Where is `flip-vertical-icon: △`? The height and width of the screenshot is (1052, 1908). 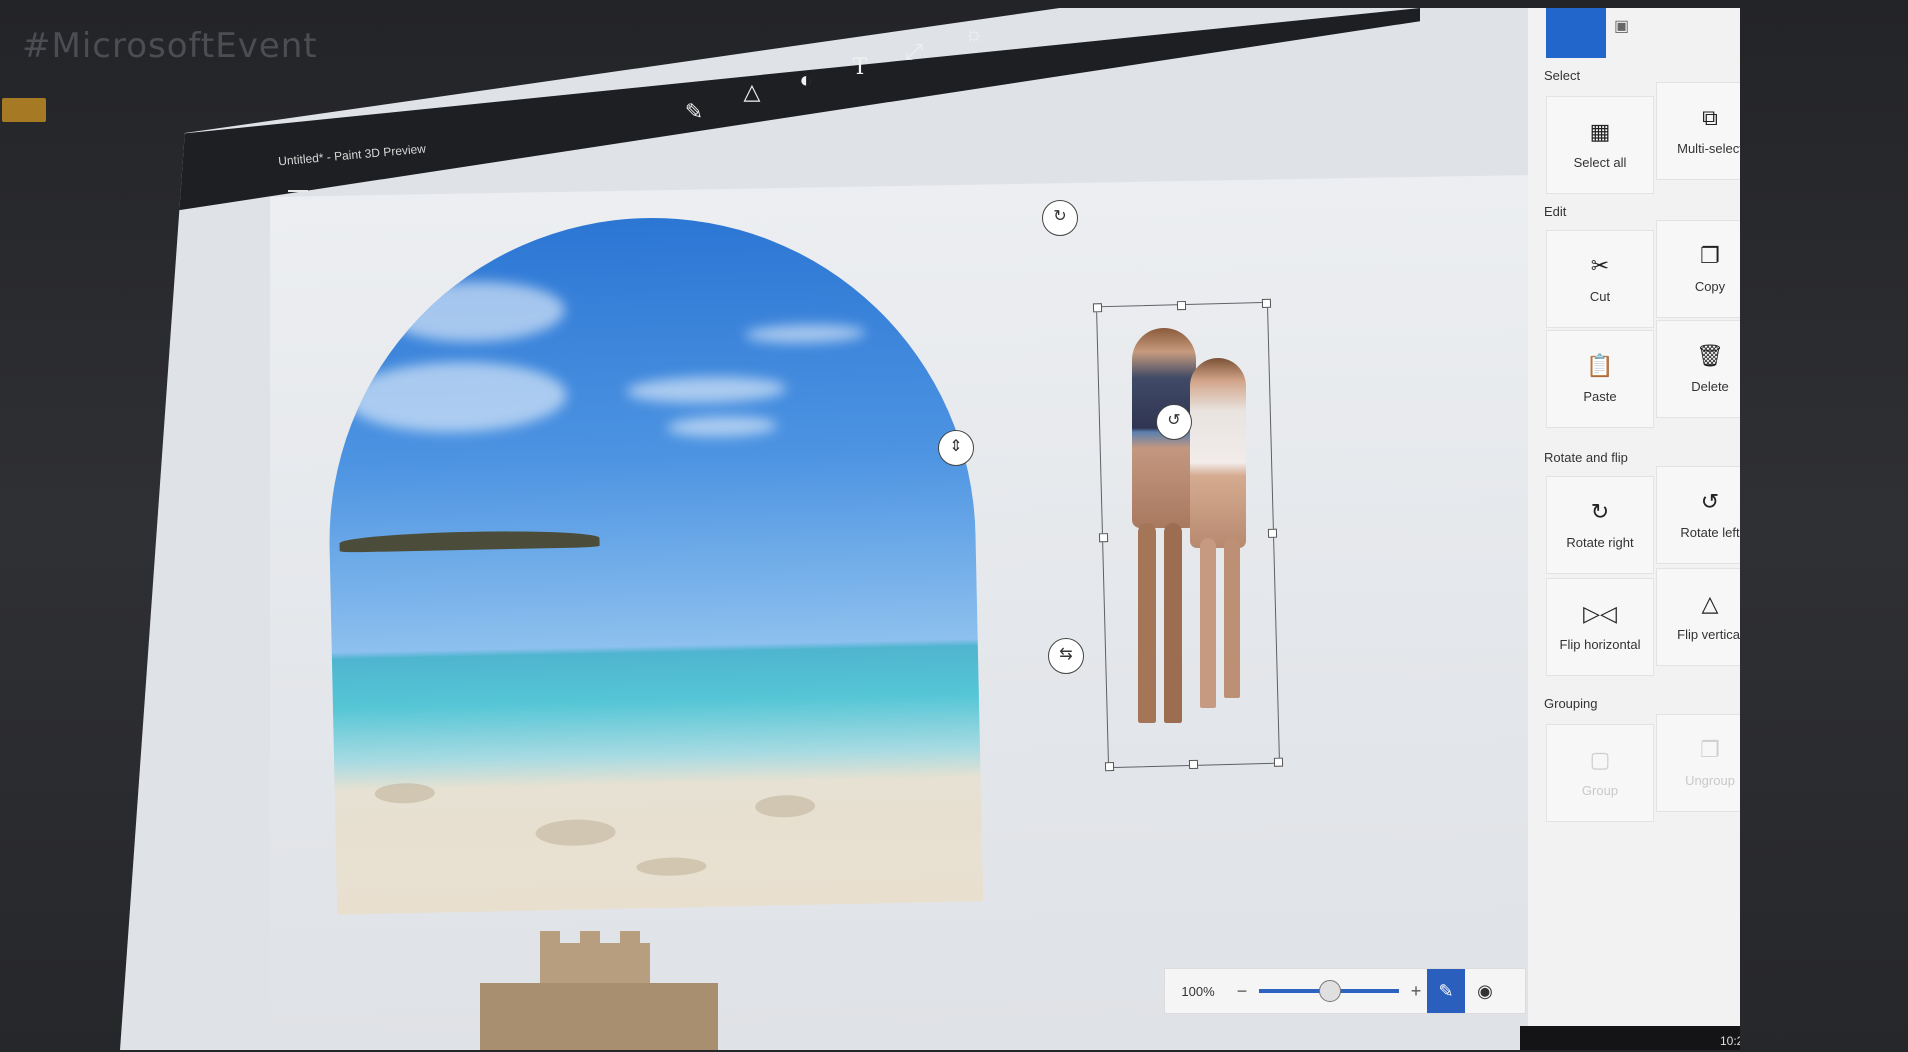
flip-vertical-icon: △ is located at coordinates (1710, 603).